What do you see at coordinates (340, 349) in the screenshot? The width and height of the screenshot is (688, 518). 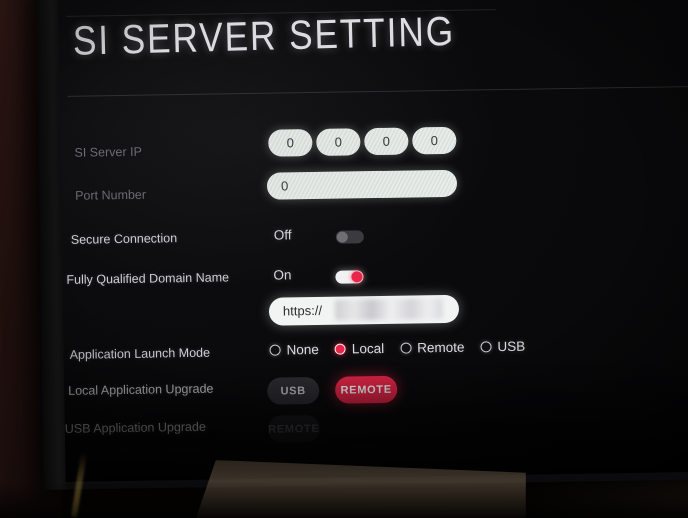 I see `radio-selected-icon` at bounding box center [340, 349].